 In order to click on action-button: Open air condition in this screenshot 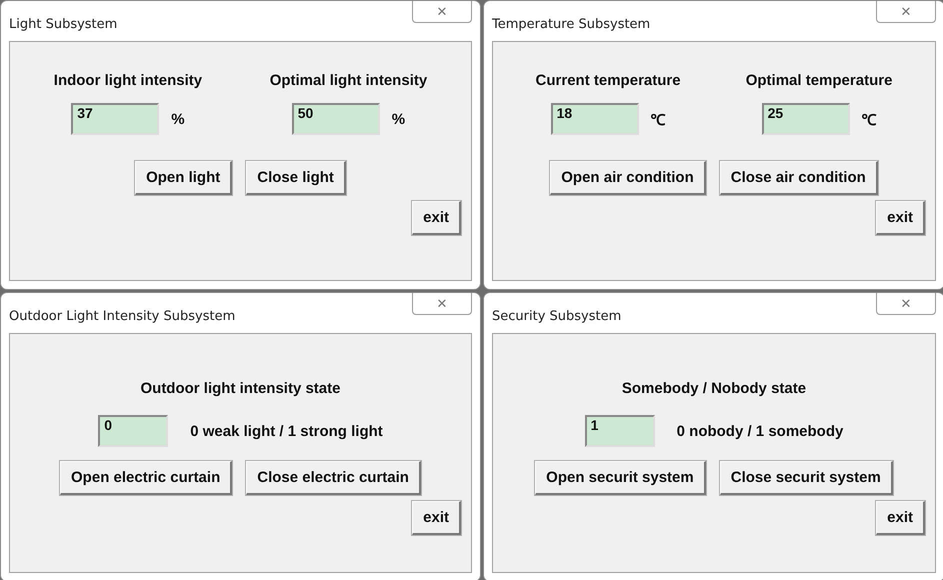, I will do `click(628, 178)`.